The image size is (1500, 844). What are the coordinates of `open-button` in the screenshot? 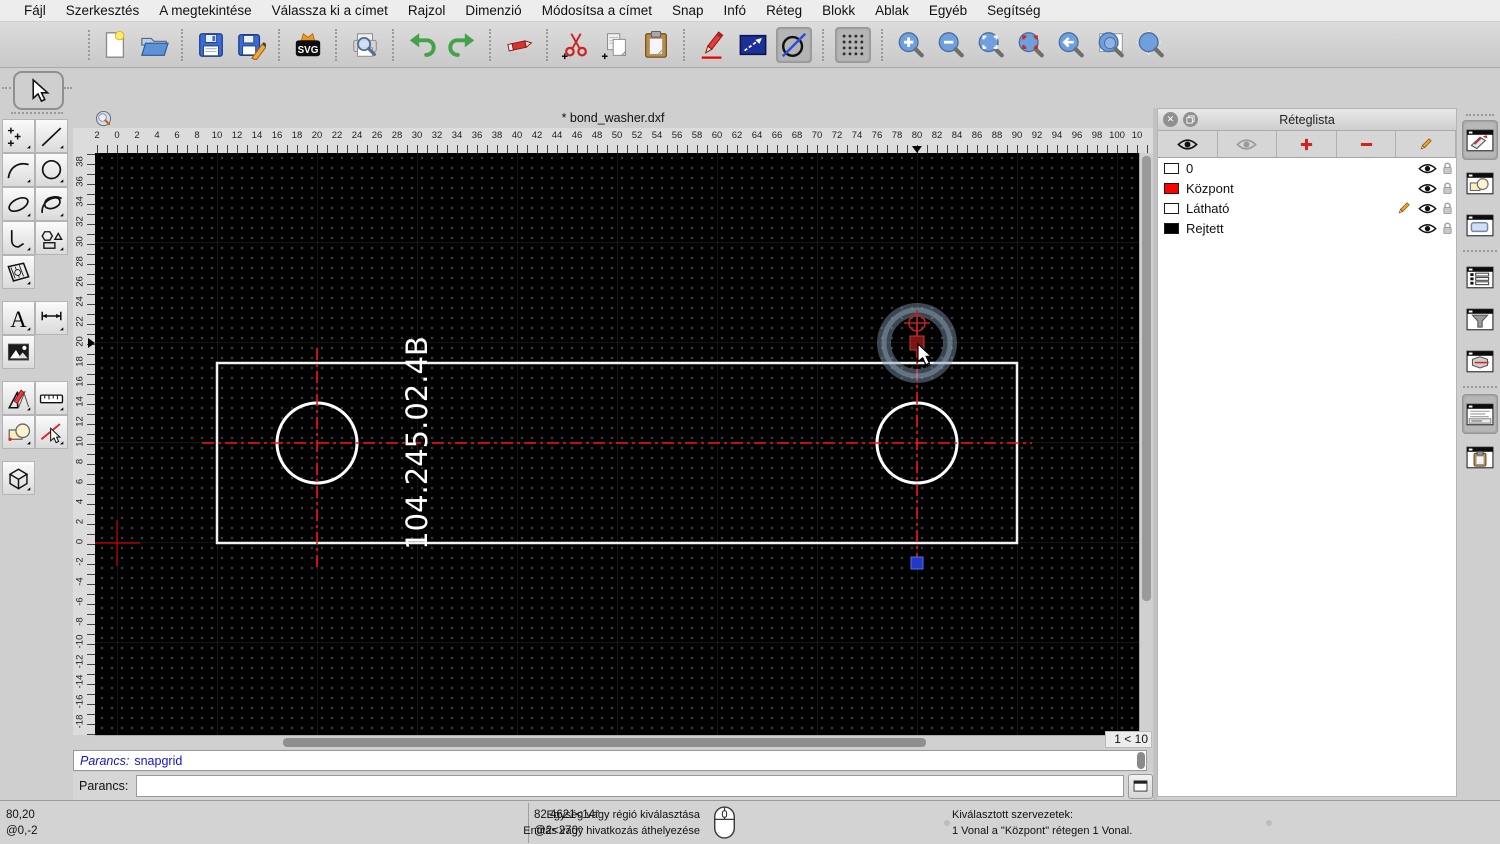 It's located at (154, 45).